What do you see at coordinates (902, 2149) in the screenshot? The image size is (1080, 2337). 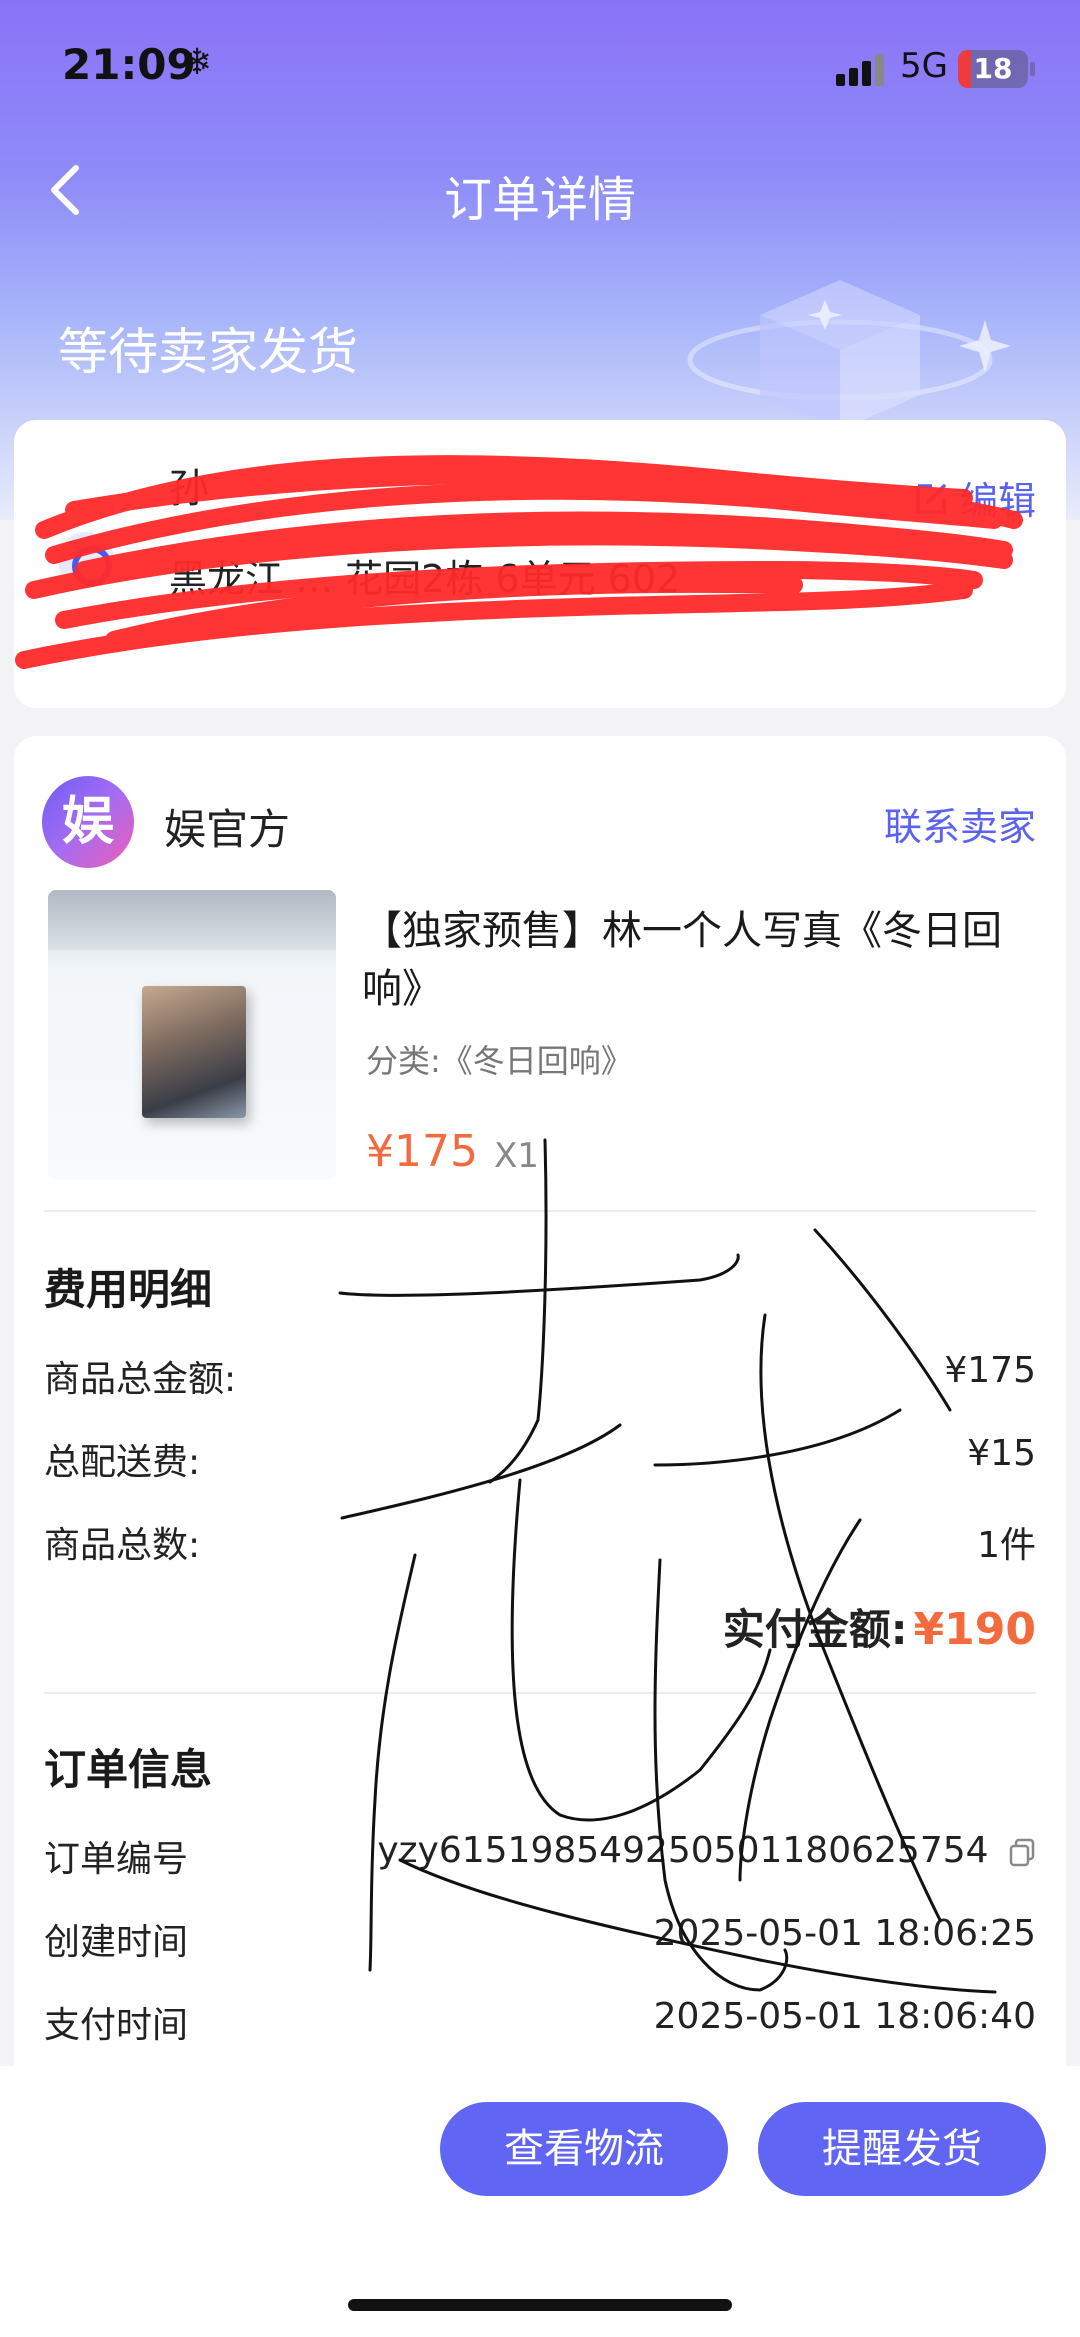 I see `remind-shipping-button: 提醒发货` at bounding box center [902, 2149].